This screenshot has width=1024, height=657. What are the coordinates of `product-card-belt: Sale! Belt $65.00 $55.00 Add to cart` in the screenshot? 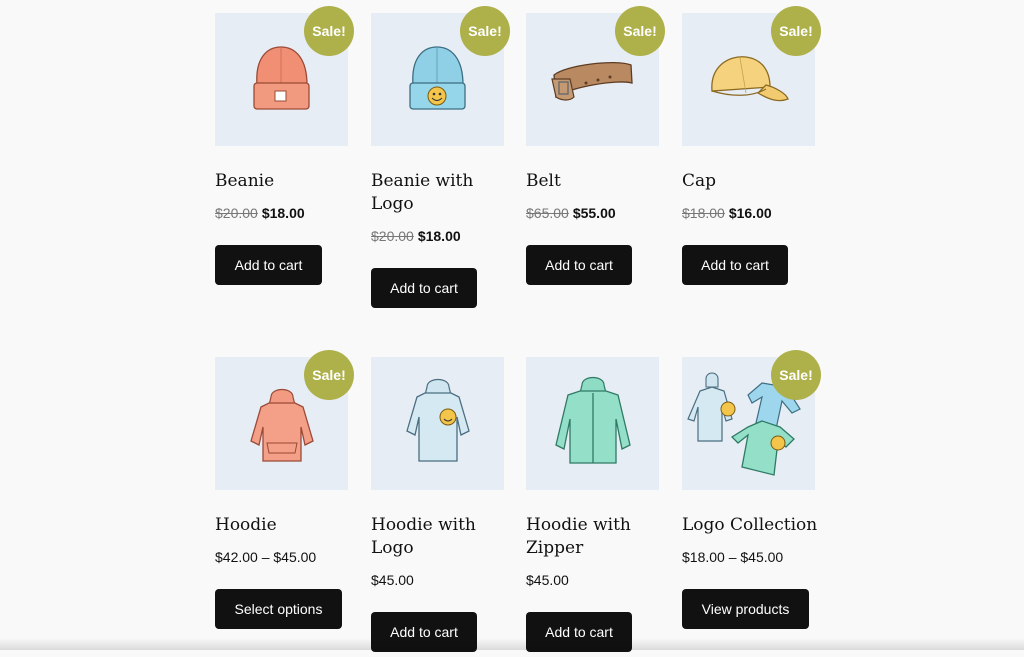 It's located at (601, 149).